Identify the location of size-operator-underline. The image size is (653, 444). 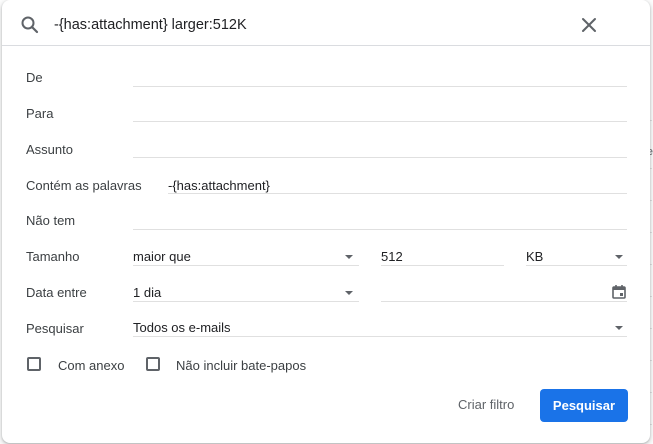
(246, 265).